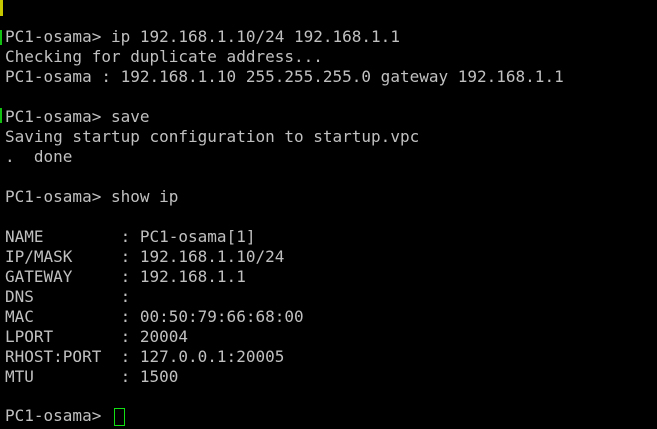 This screenshot has height=429, width=657. What do you see at coordinates (77, 116) in the screenshot?
I see `terminal-line: PC1-osama> save` at bounding box center [77, 116].